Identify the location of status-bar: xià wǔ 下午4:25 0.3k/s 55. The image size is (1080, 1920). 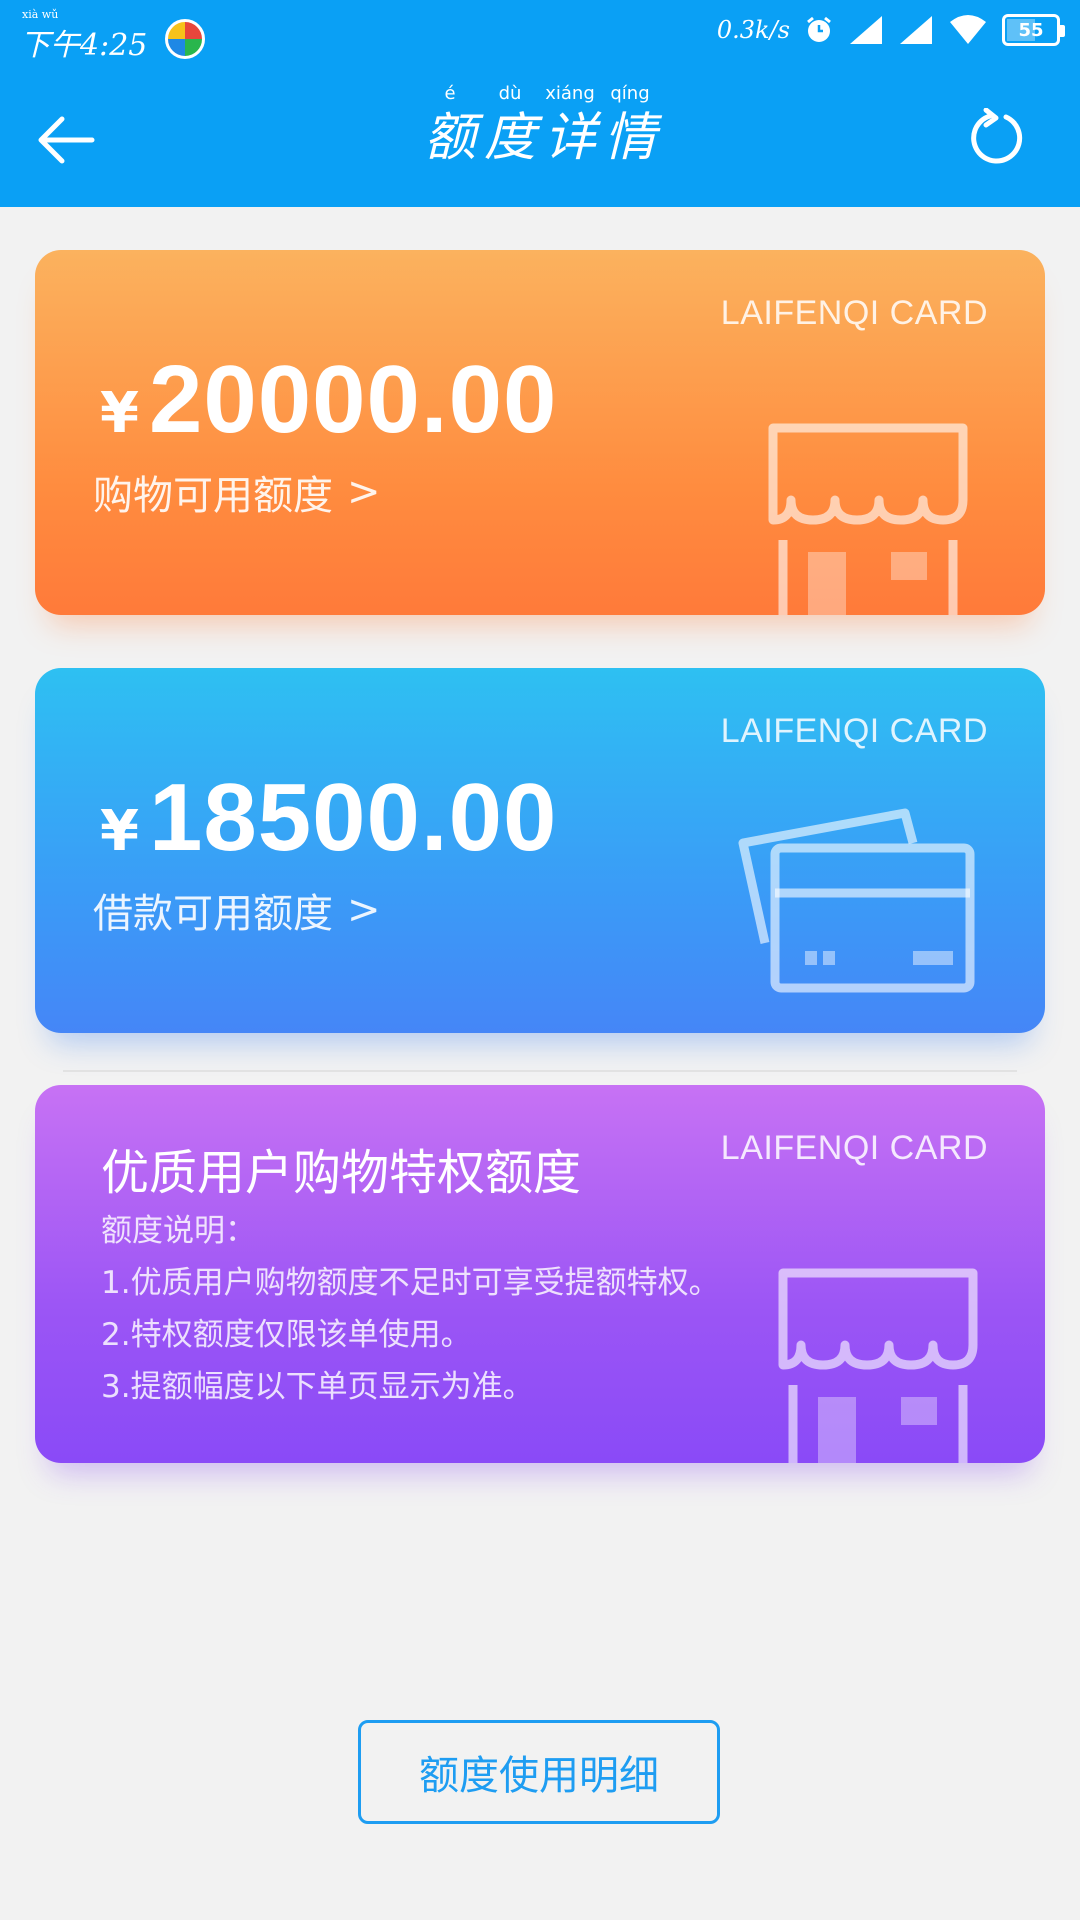
(540, 36).